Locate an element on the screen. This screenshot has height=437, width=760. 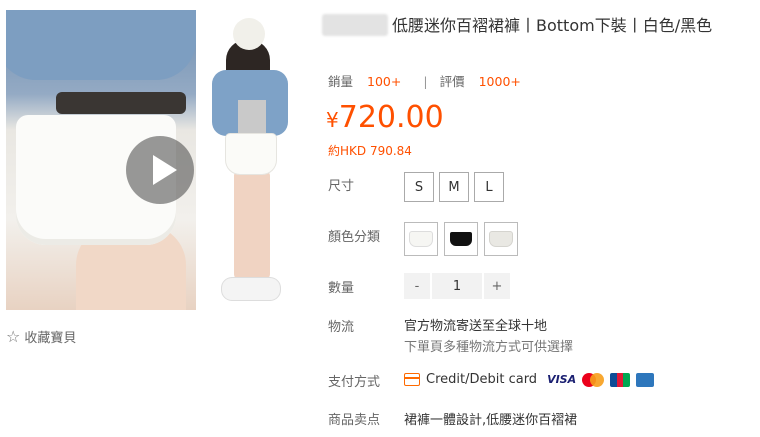
logistics-info: 官方物流寄送至全球十地 is located at coordinates (476, 326).